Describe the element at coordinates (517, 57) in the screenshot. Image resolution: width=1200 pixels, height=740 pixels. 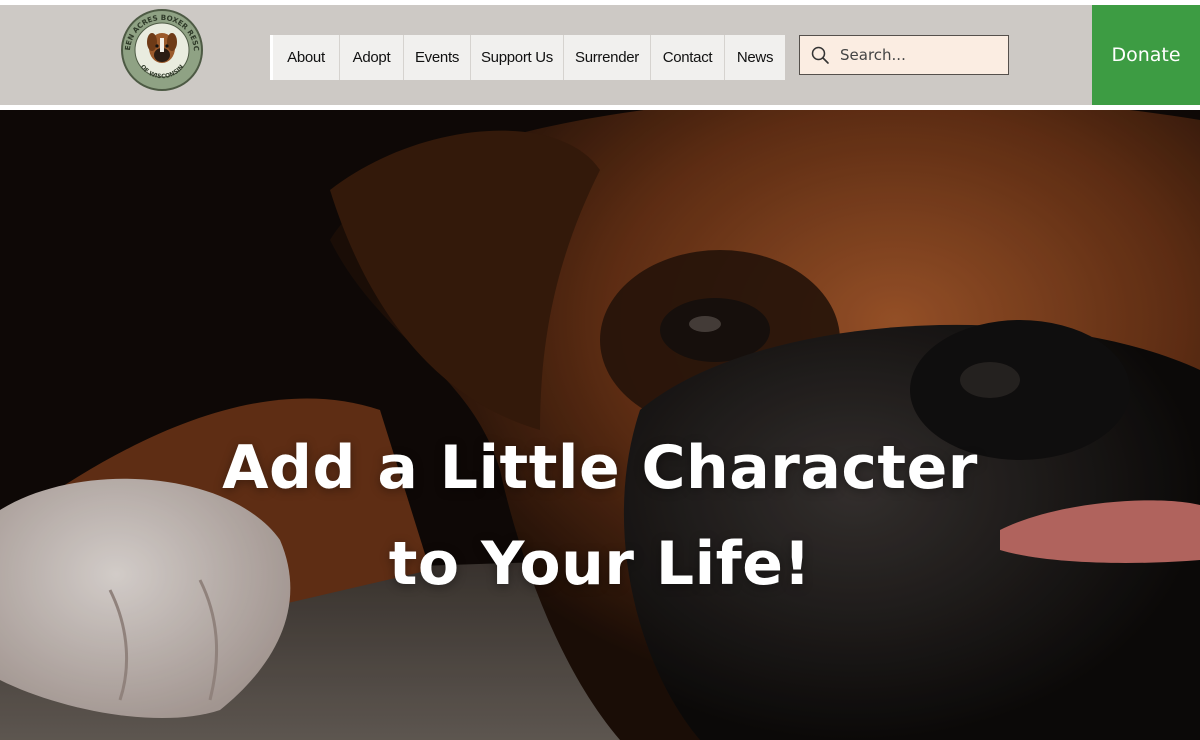
I see `nav-item-support-us: Support Us` at that location.